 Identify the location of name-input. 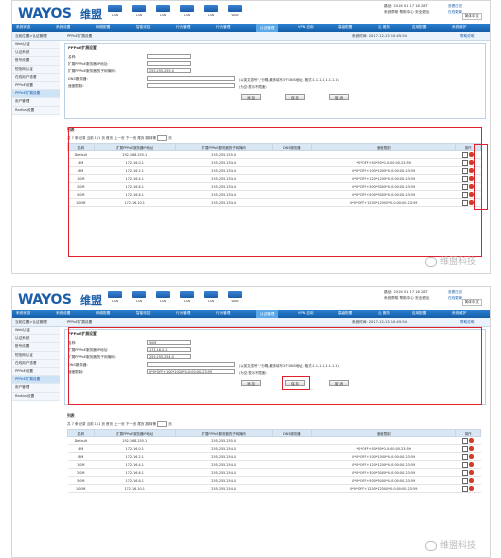
(169, 56).